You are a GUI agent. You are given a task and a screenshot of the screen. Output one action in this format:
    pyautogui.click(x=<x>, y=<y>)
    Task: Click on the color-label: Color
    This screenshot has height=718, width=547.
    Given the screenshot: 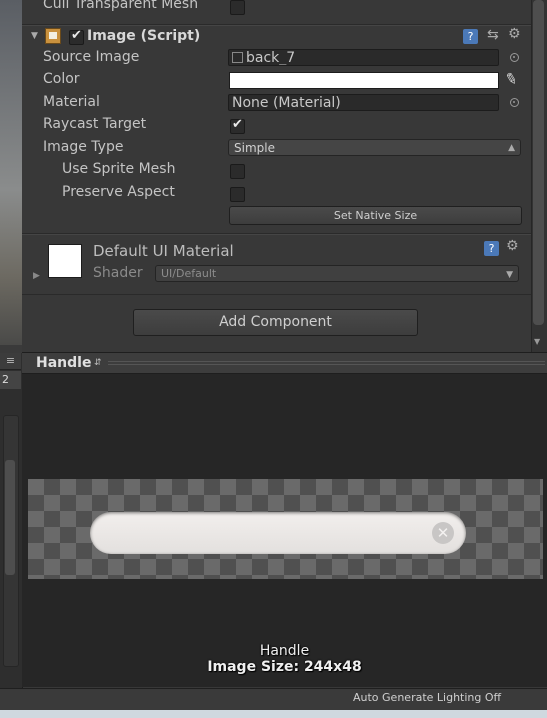 What is the action you would take?
    pyautogui.click(x=61, y=79)
    